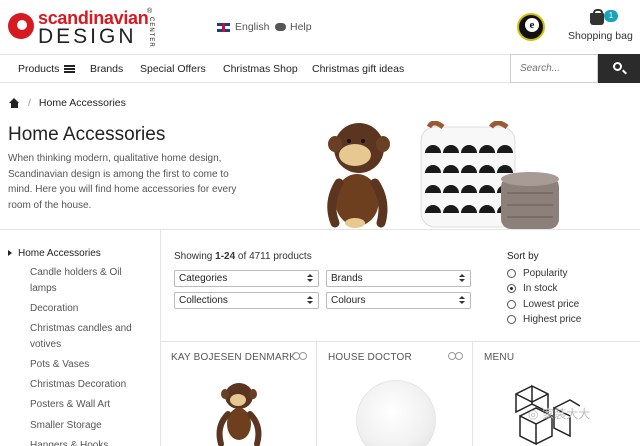 The image size is (640, 446). I want to click on hamburger-icon, so click(70, 69).